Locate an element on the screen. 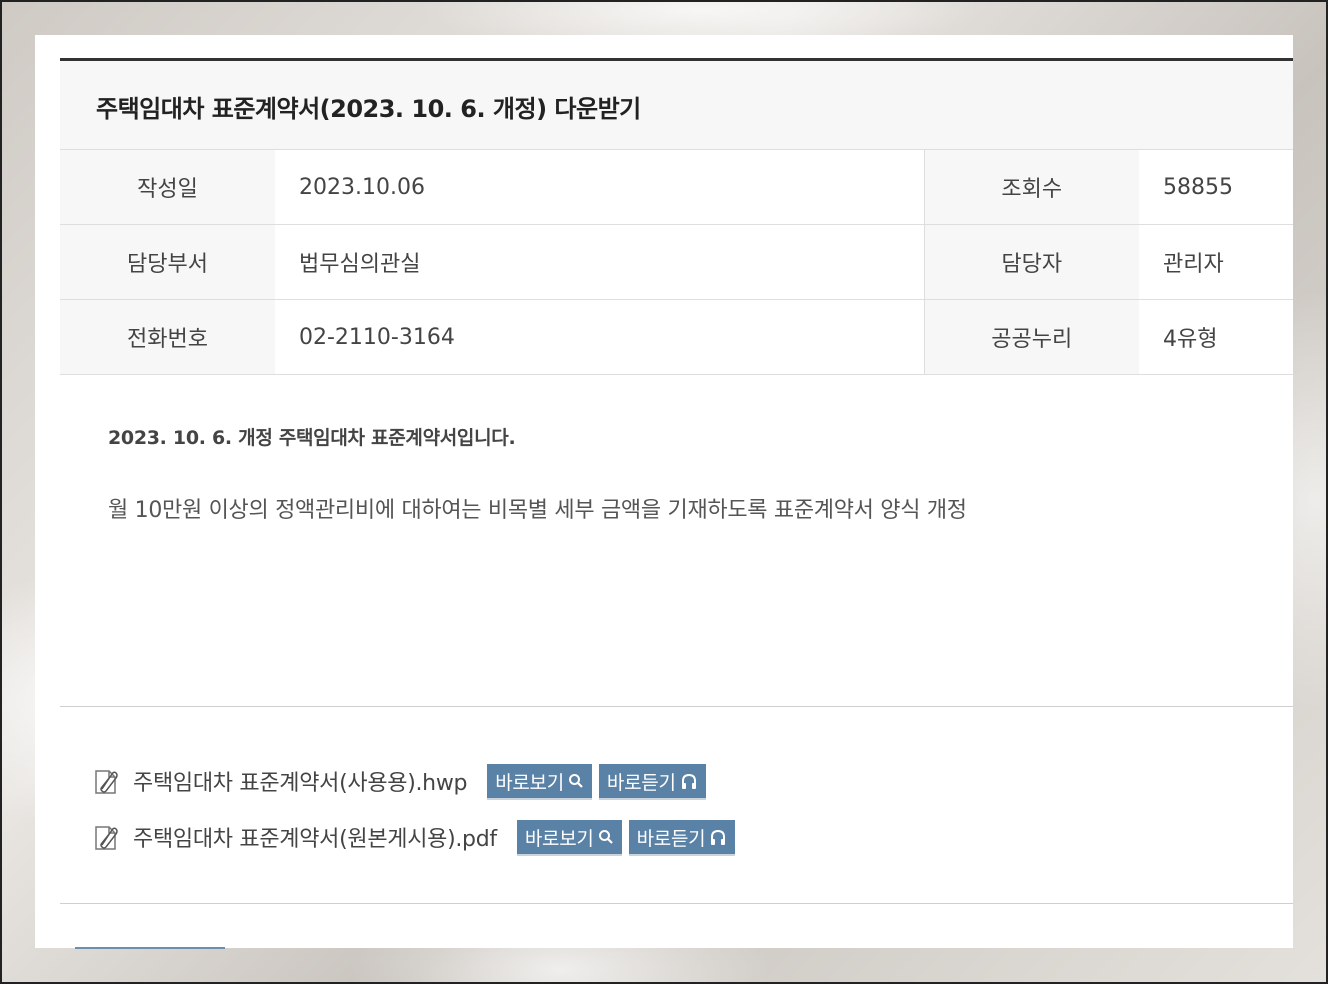 The image size is (1328, 984). phone-label: 전화번호 is located at coordinates (167, 337).